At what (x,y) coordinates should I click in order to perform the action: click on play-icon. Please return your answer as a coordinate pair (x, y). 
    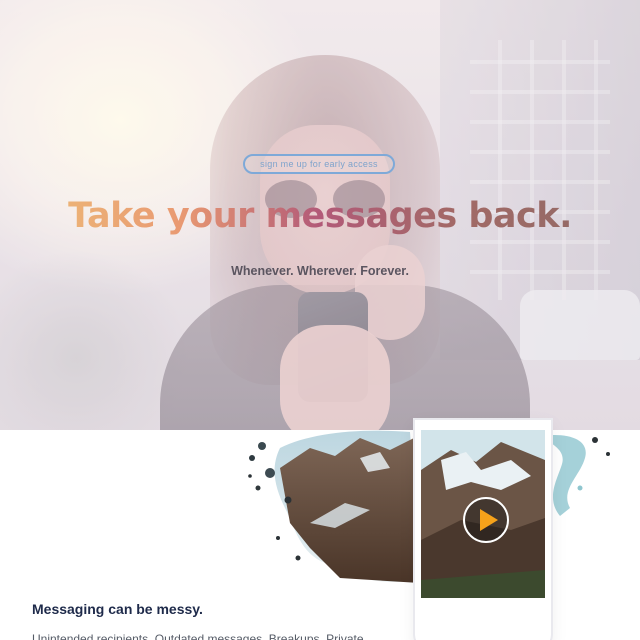
    Looking at the image, I should click on (488, 520).